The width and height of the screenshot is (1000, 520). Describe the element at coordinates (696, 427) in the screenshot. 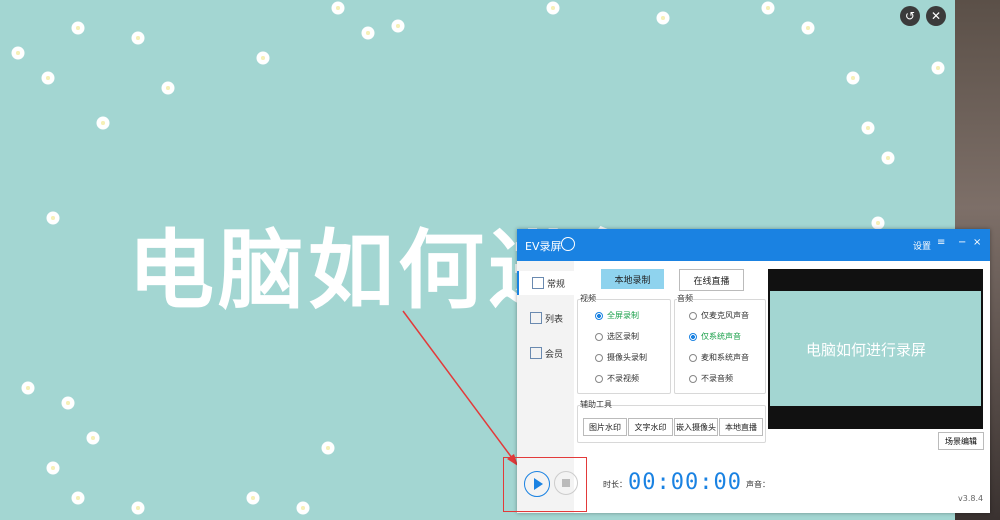

I see `embed-camera-button: 嵌入摄像头` at that location.